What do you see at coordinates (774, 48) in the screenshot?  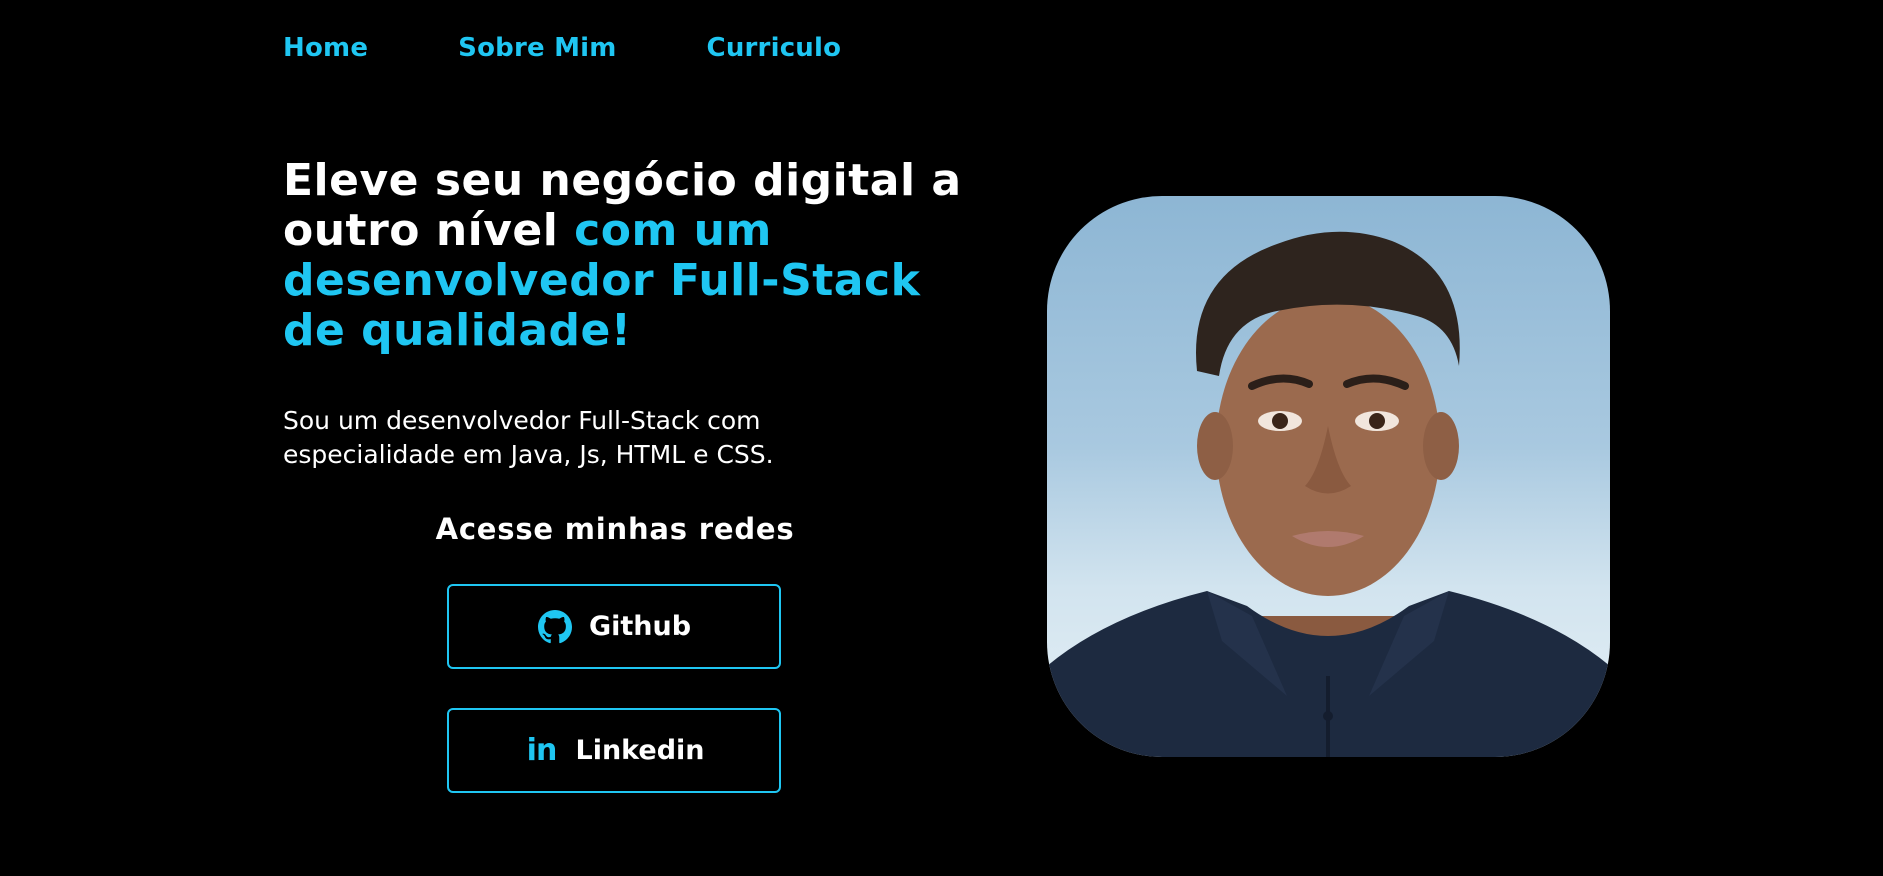 I see `nav-link-curriculo: Curriculo` at bounding box center [774, 48].